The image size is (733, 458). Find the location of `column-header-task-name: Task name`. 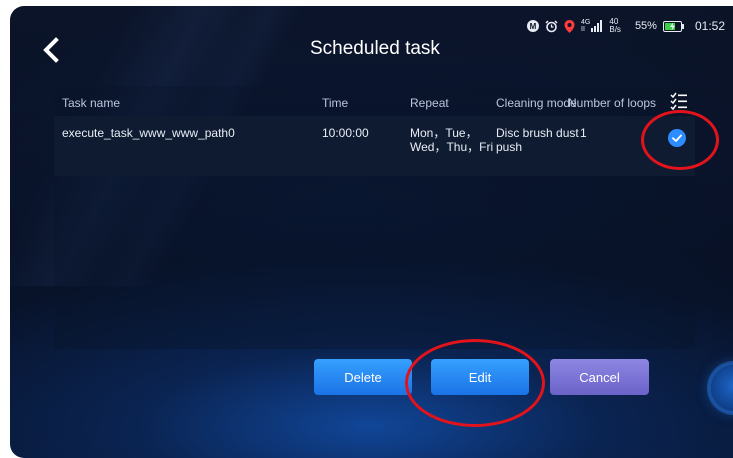

column-header-task-name: Task name is located at coordinates (91, 103).